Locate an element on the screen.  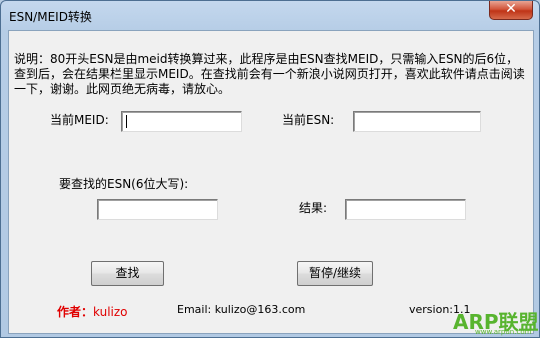
close-icon: ✕ is located at coordinates (511, 9).